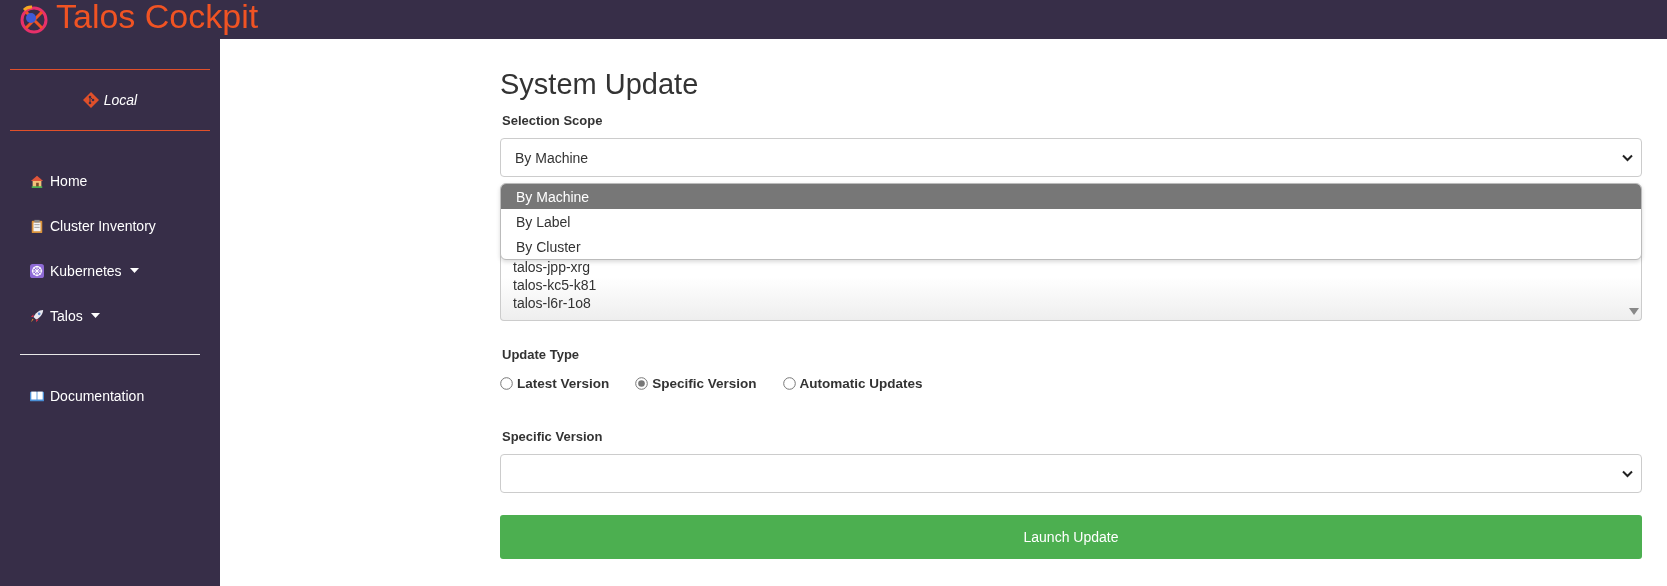 The image size is (1667, 586). I want to click on nav-item: Documentation, so click(125, 395).